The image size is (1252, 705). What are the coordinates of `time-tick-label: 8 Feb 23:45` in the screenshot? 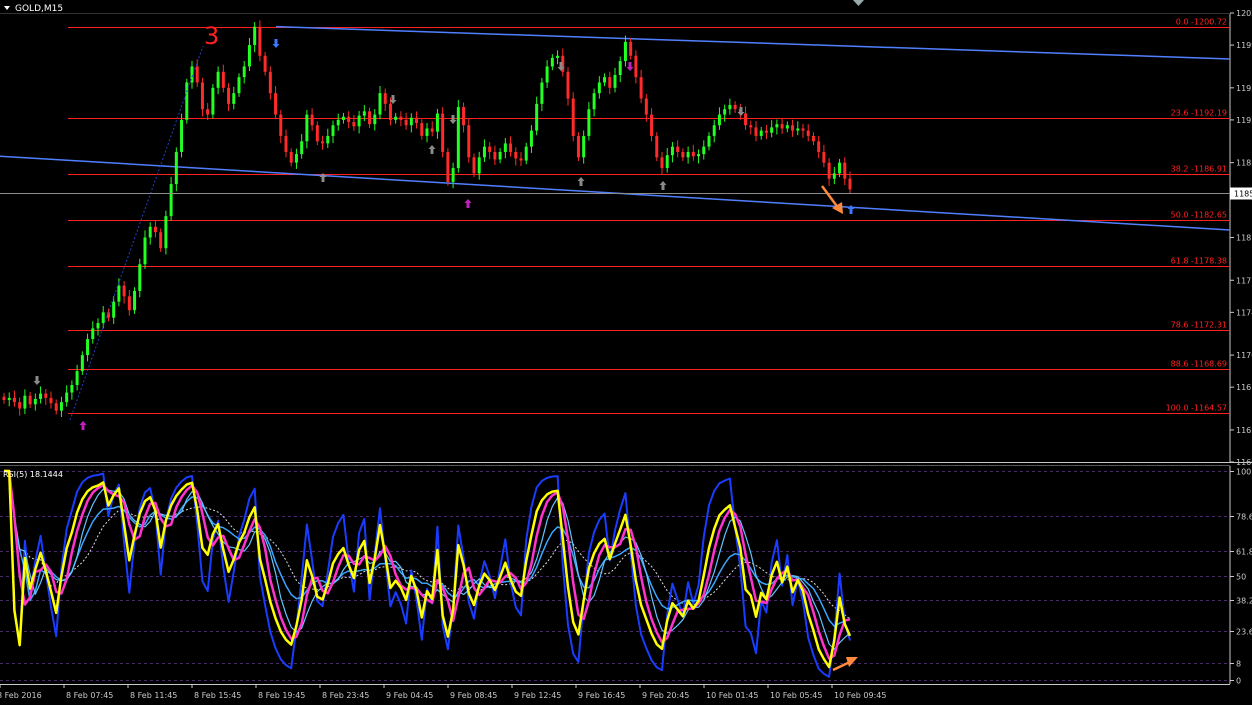 It's located at (345, 695).